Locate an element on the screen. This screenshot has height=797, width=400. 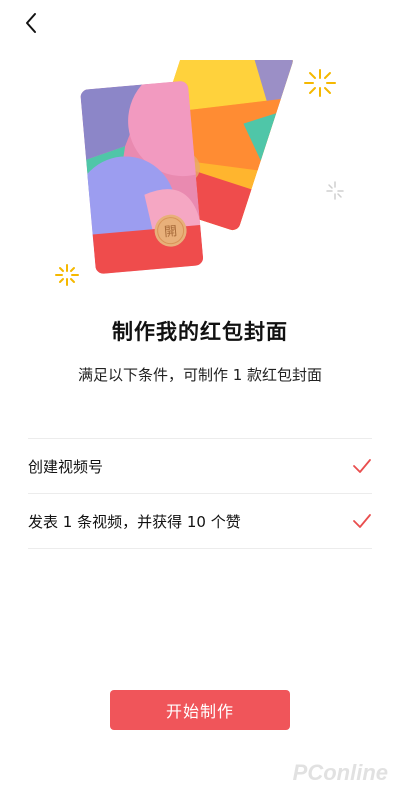
requirement-row: 创建视频号 is located at coordinates (200, 466).